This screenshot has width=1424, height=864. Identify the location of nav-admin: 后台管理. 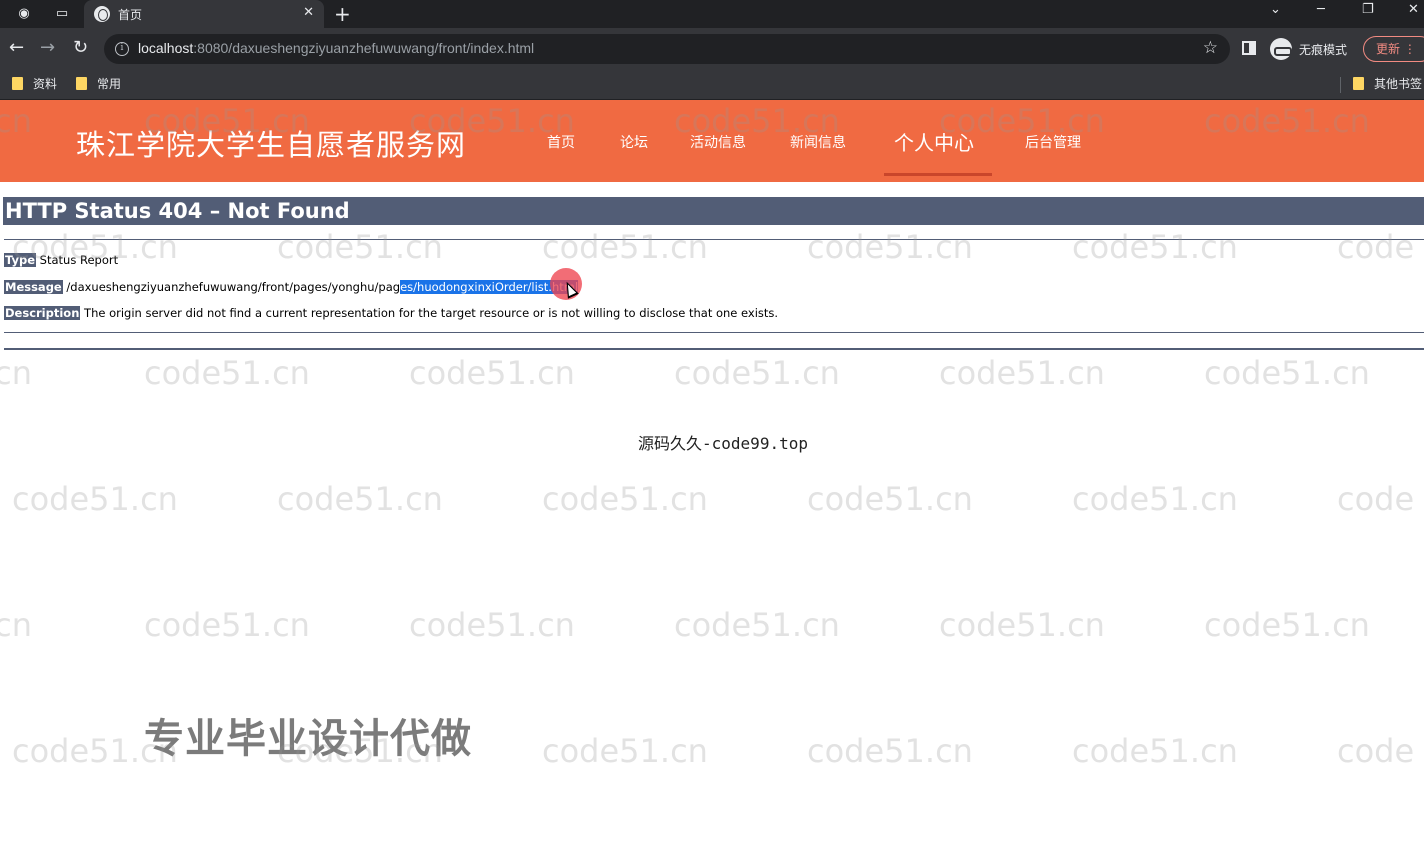
(1053, 142).